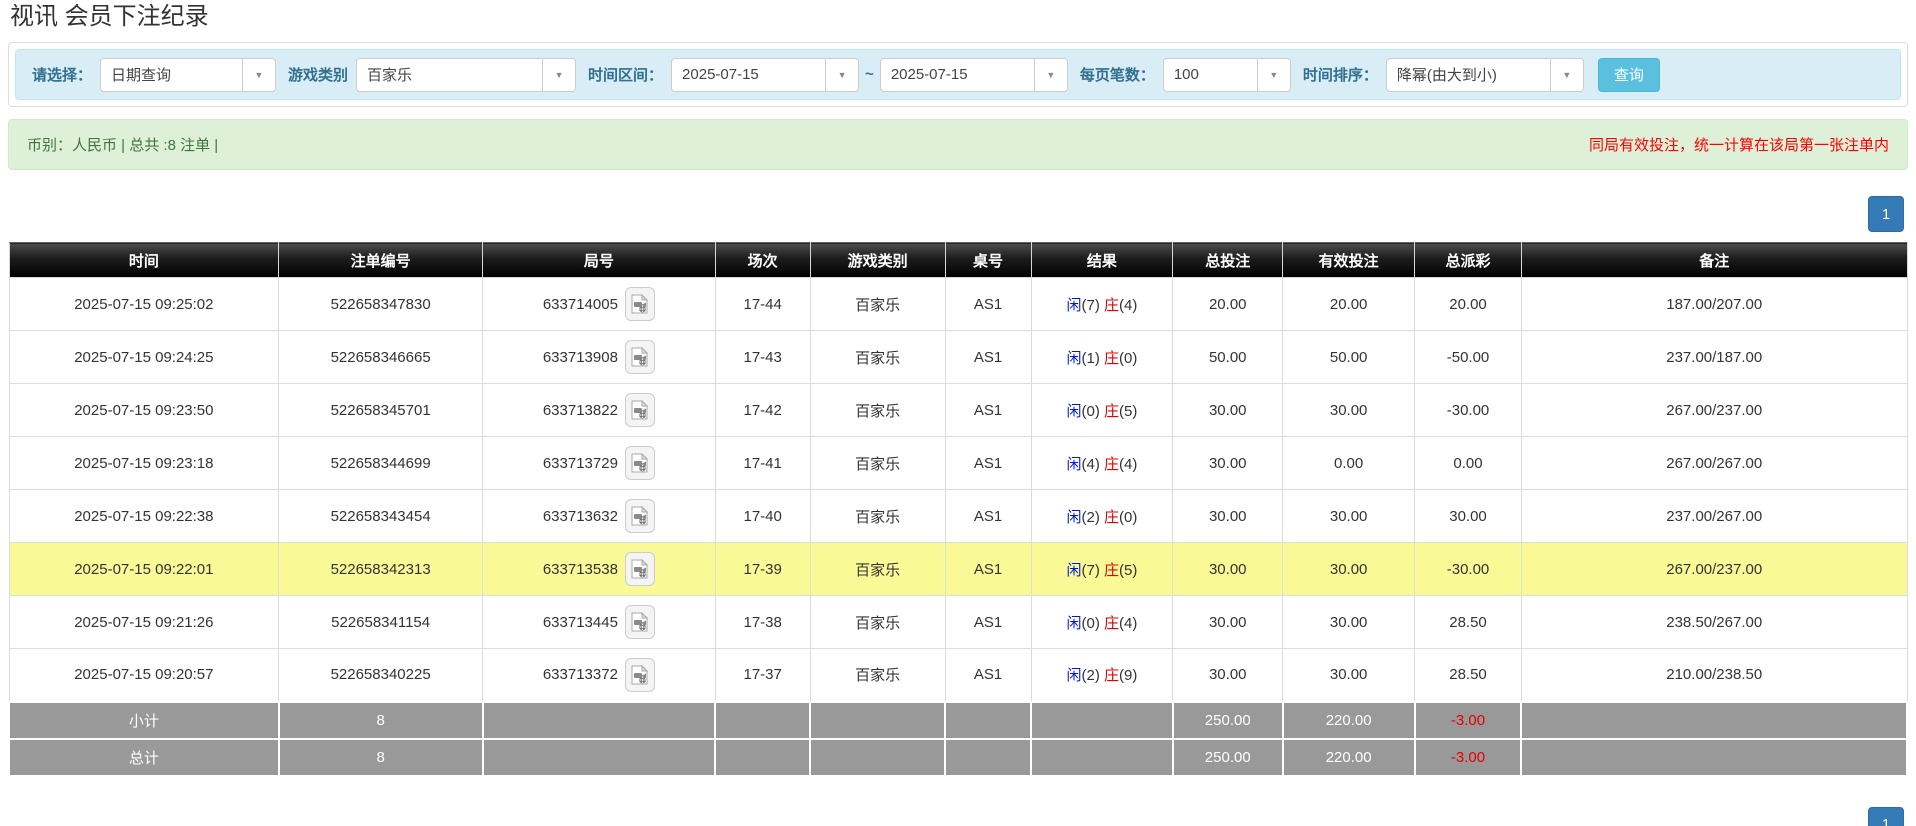 The height and width of the screenshot is (826, 1916). I want to click on col-header-note: 备注, so click(1714, 260).